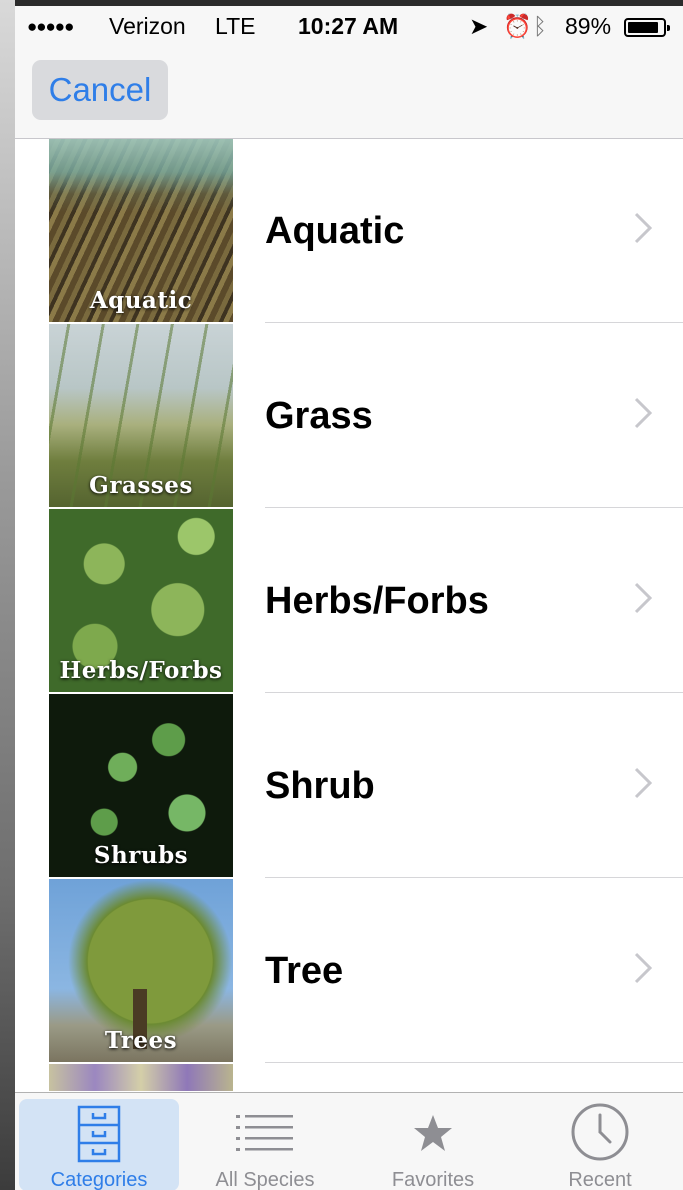  I want to click on category-label: Aquatic, so click(335, 231).